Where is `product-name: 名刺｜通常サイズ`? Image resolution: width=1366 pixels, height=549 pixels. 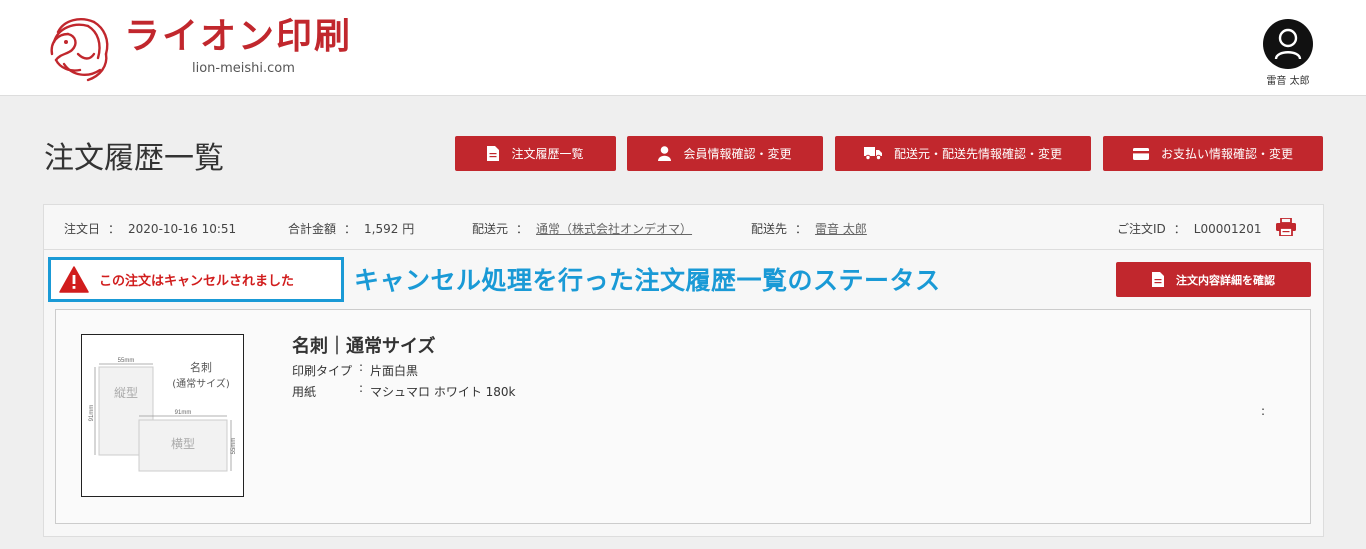
product-name: 名刺｜通常サイズ is located at coordinates (364, 346).